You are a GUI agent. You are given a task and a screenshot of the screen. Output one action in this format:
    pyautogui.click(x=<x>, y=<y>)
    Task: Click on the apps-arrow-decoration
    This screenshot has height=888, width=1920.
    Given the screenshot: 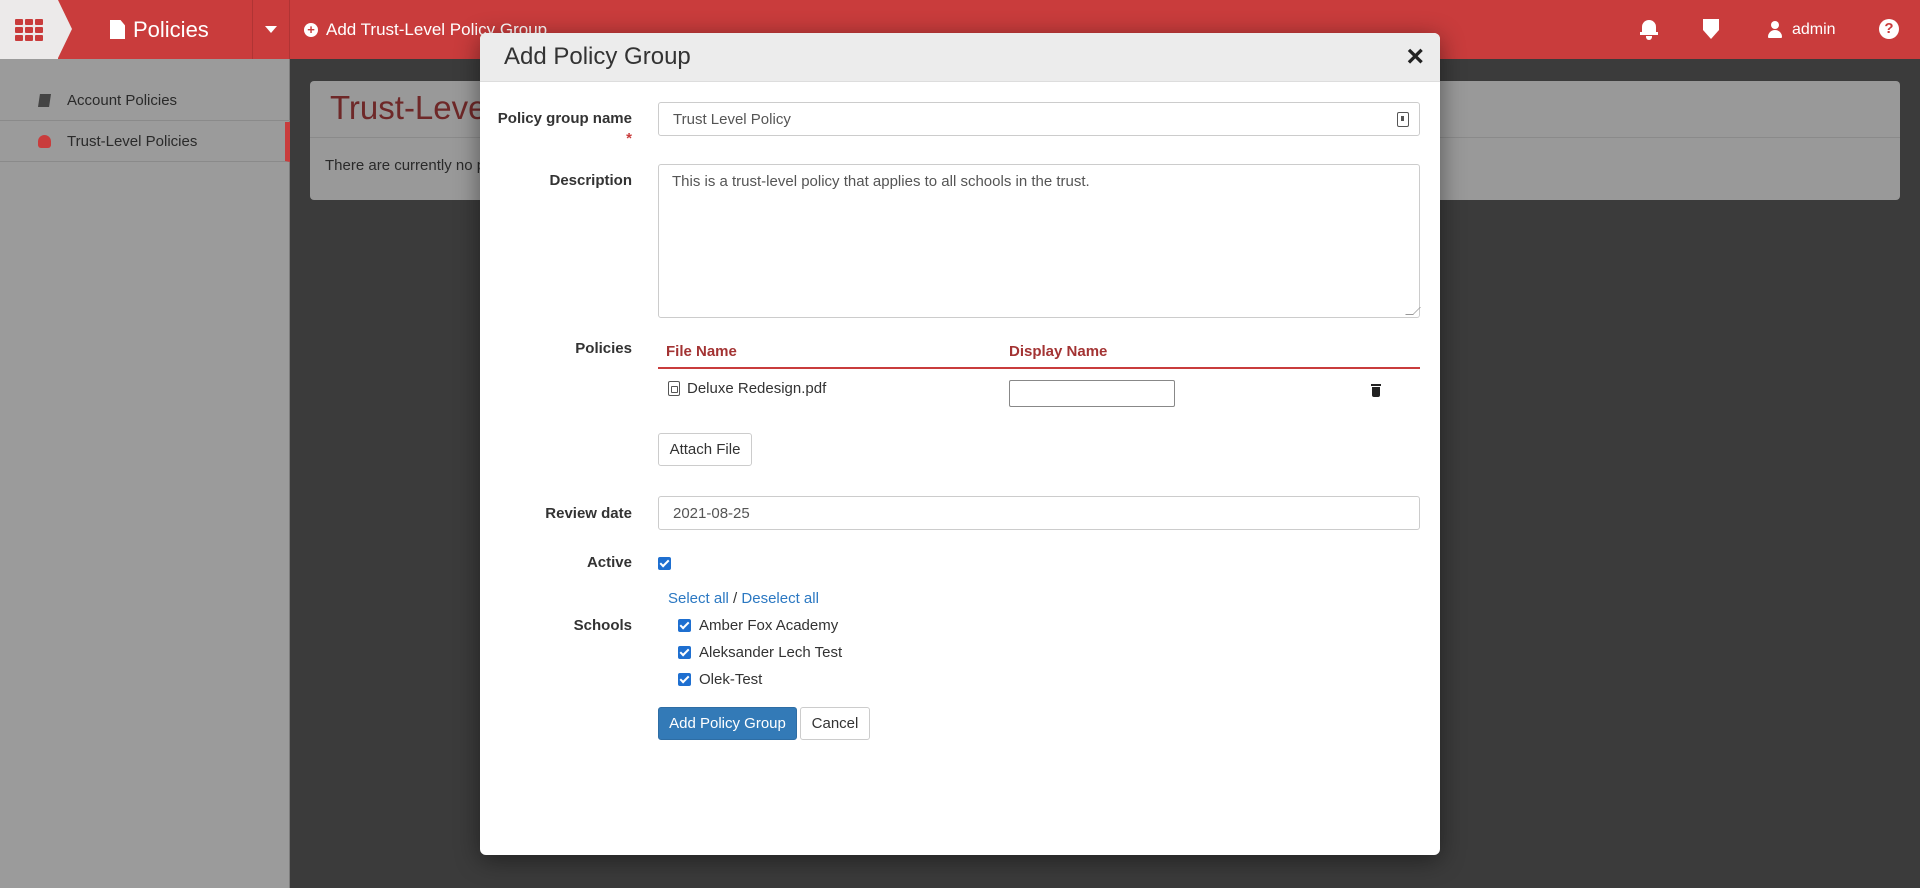 What is the action you would take?
    pyautogui.click(x=65, y=29)
    